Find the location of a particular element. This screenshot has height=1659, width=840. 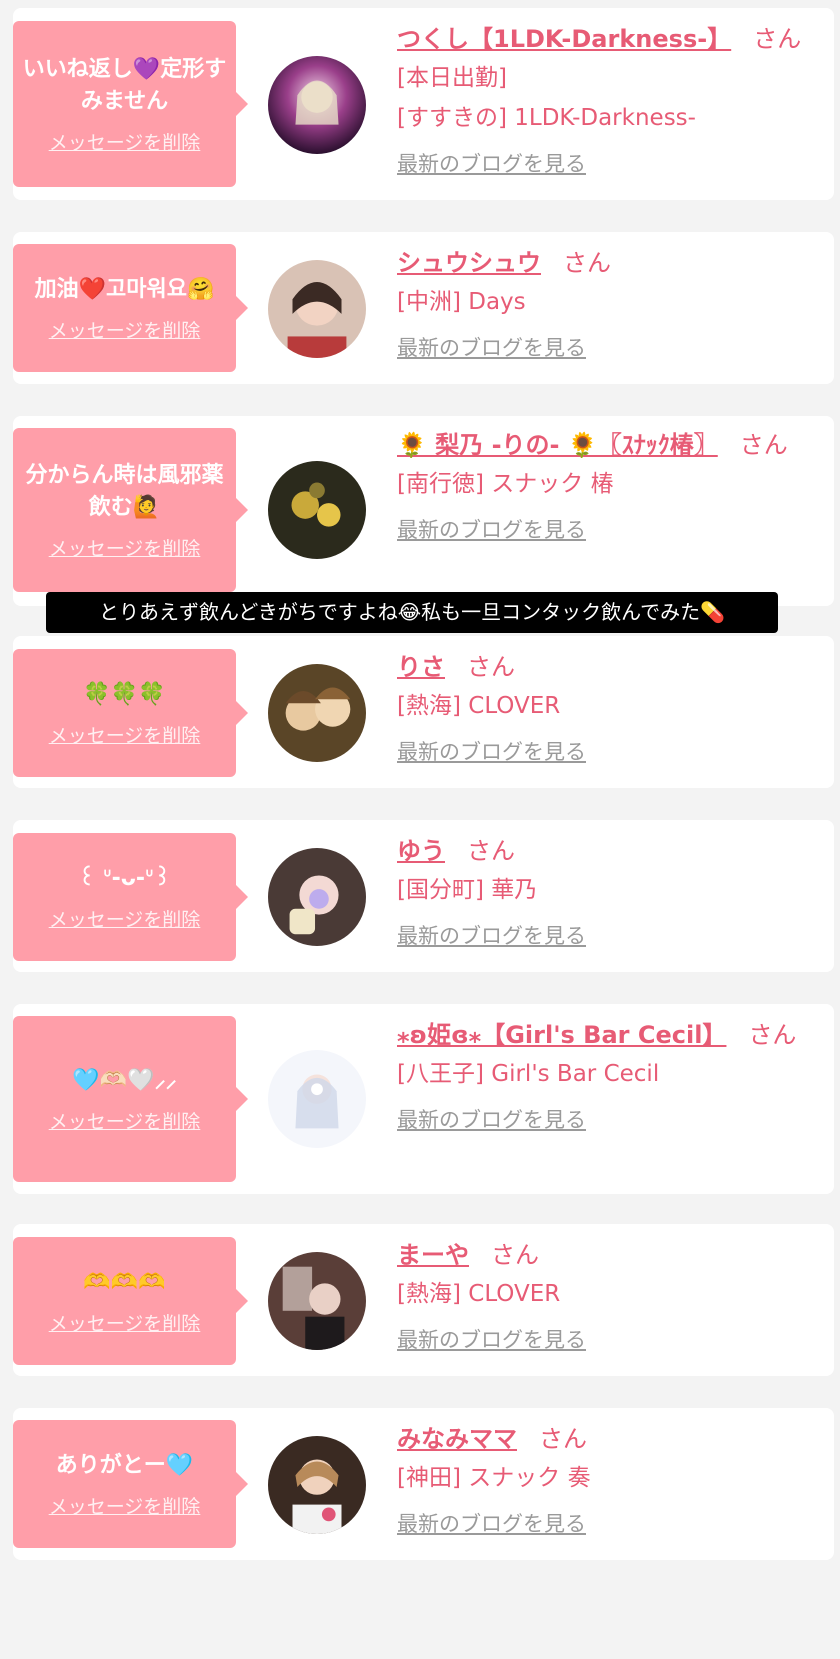

message-bubble: ꒰ ᐡ-ᴗ-ᐡ꒱ メッセージを削除 is located at coordinates (130, 897).